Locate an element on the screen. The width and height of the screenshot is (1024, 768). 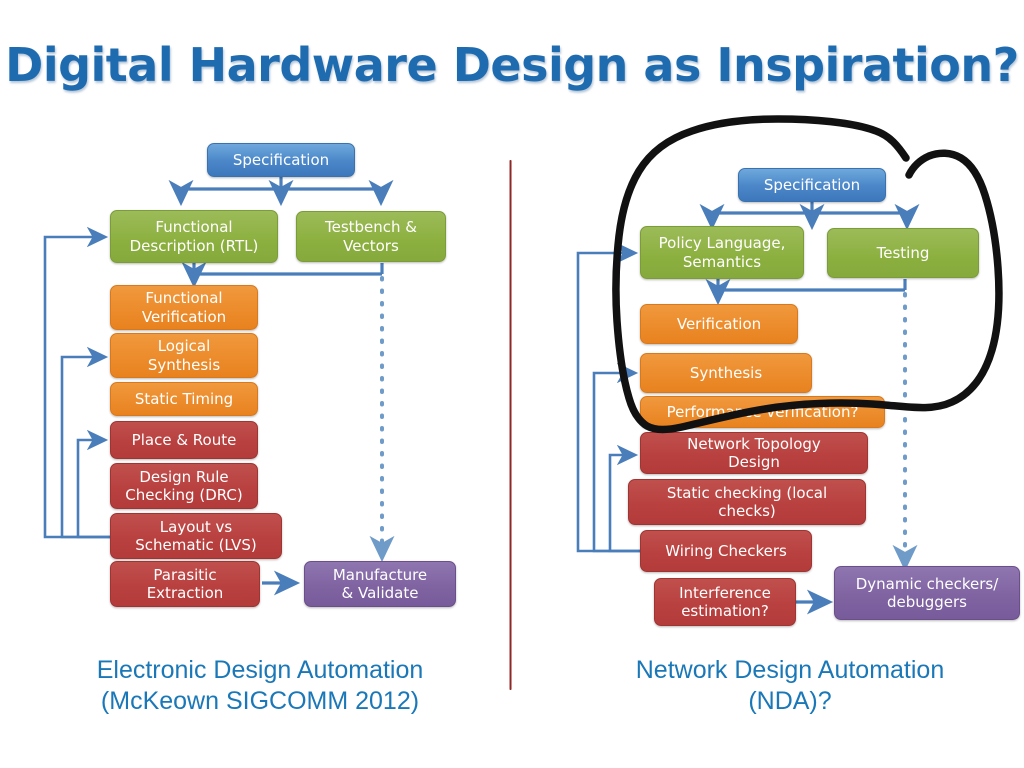
right-box-perf-verification: Performance verification? is located at coordinates (762, 412).